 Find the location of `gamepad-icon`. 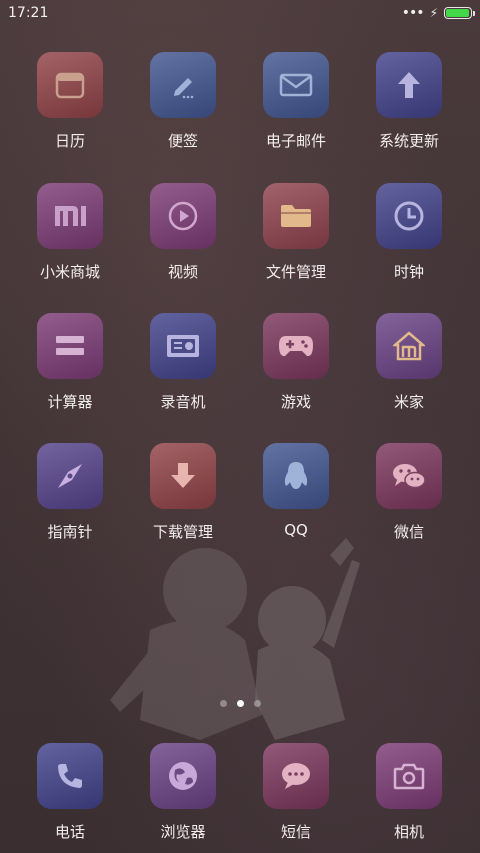

gamepad-icon is located at coordinates (296, 346).